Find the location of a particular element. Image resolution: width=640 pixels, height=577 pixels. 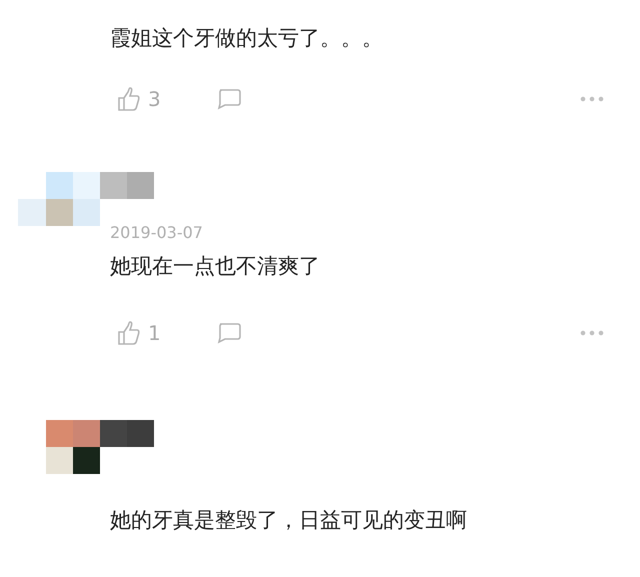

comment-date: 2019-03-07 is located at coordinates (156, 233).